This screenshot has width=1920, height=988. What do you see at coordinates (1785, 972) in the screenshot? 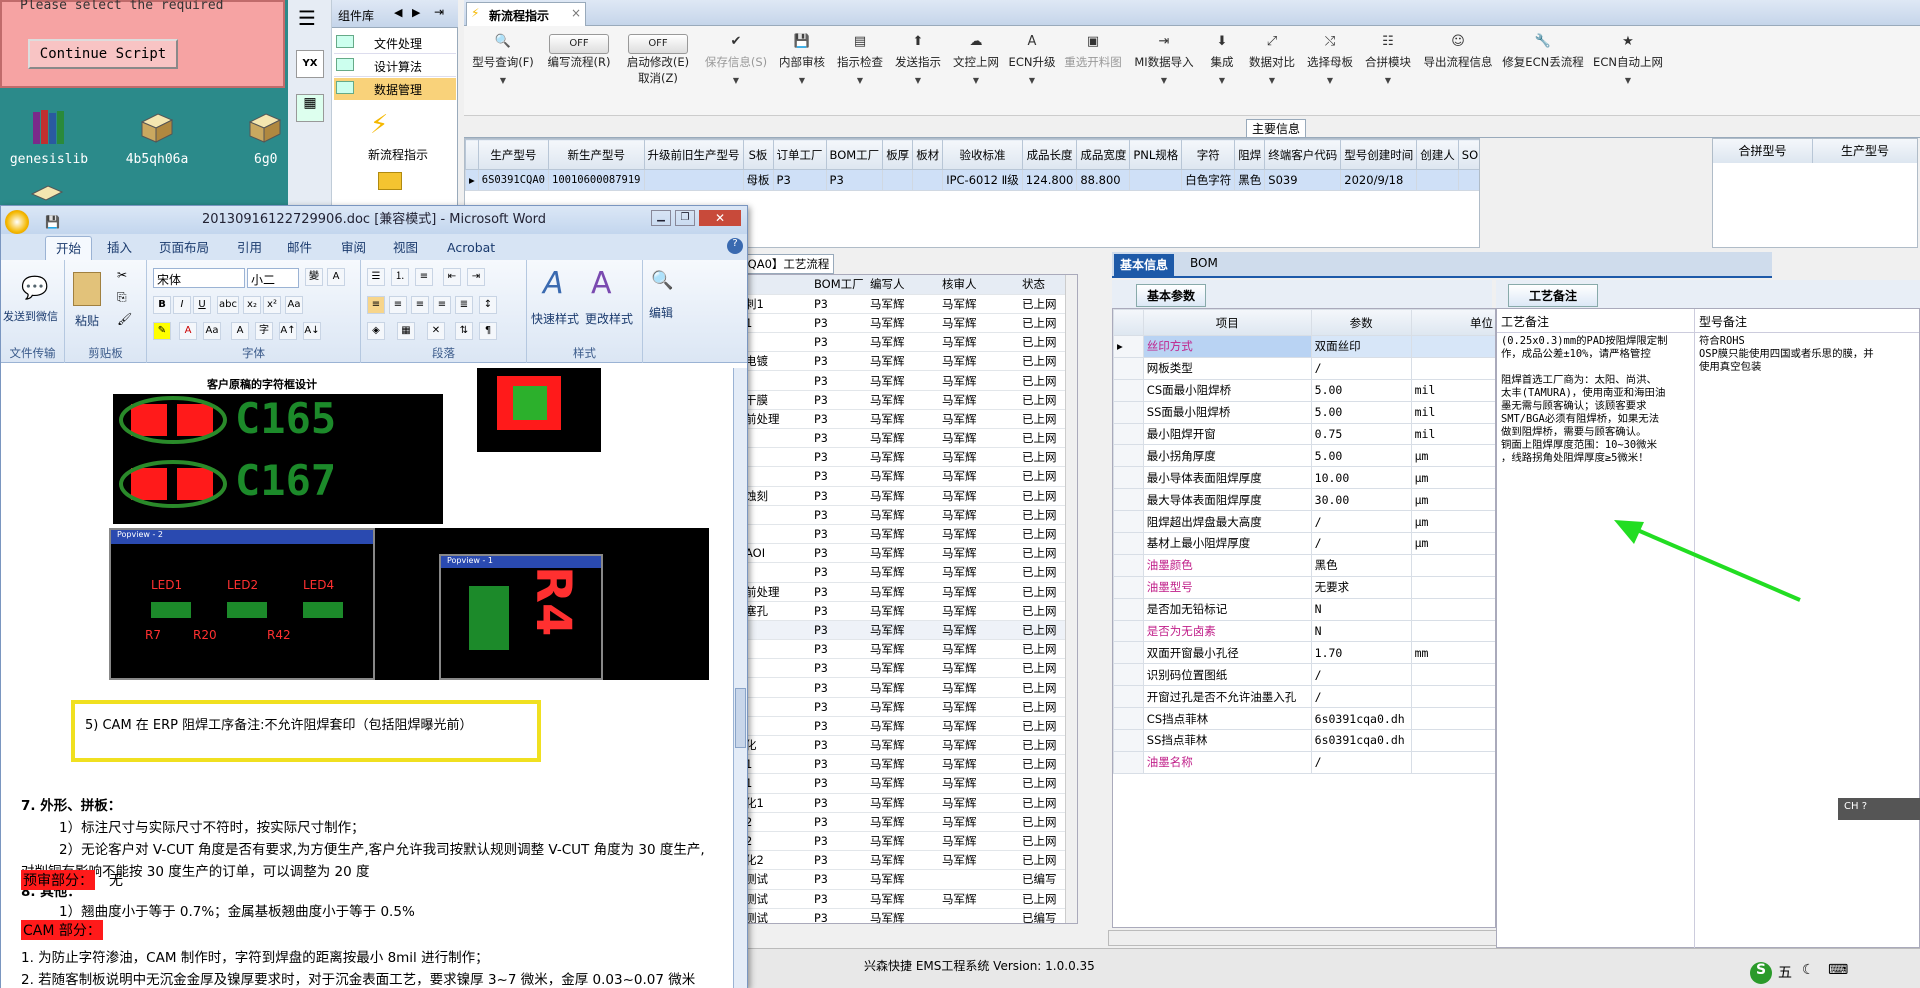
I see `ime-mode: 五` at bounding box center [1785, 972].